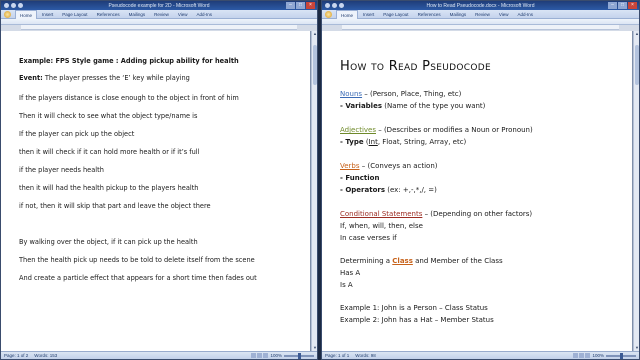 The height and width of the screenshot is (360, 640). Describe the element at coordinates (480, 355) in the screenshot. I see `status-bar: Page: 1 of 1 Words: 98 100%` at that location.